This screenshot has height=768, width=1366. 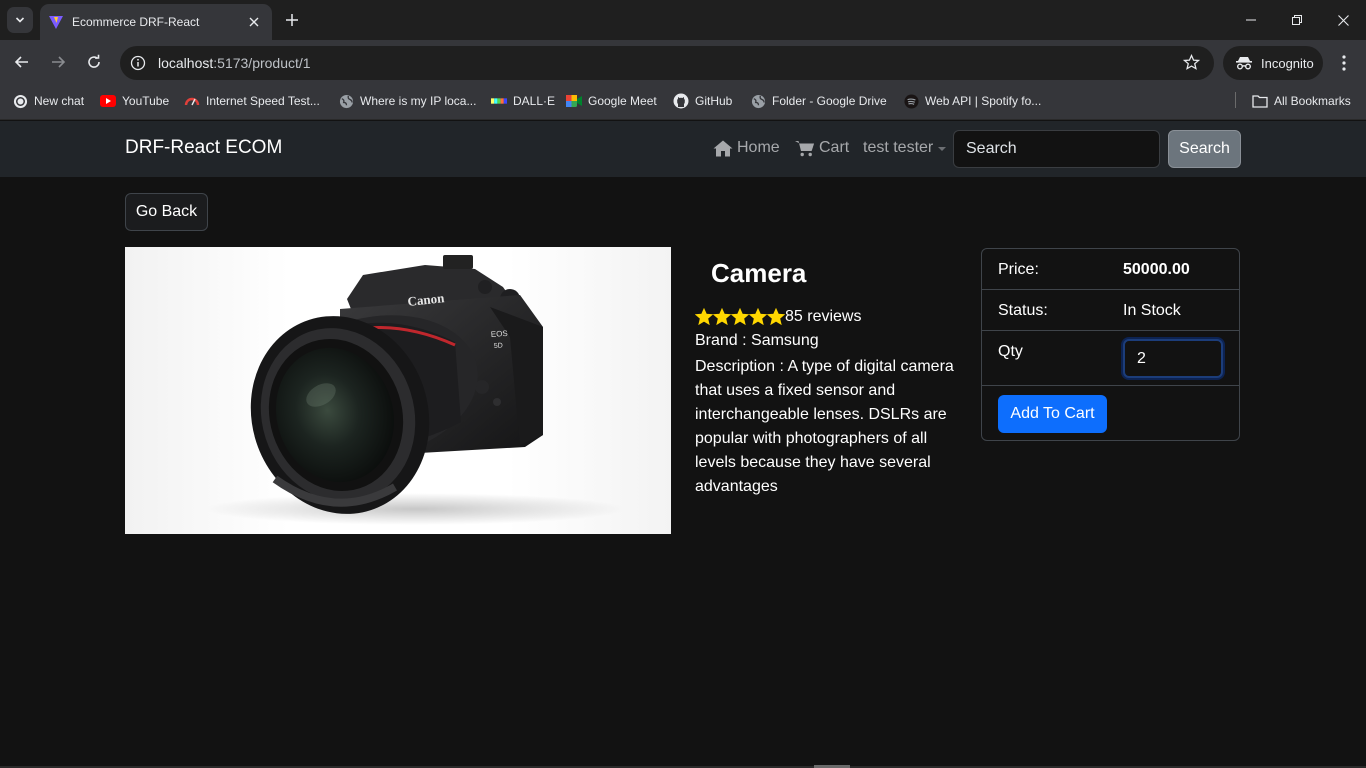 What do you see at coordinates (1173, 358) in the screenshot?
I see `qty-select: 2` at bounding box center [1173, 358].